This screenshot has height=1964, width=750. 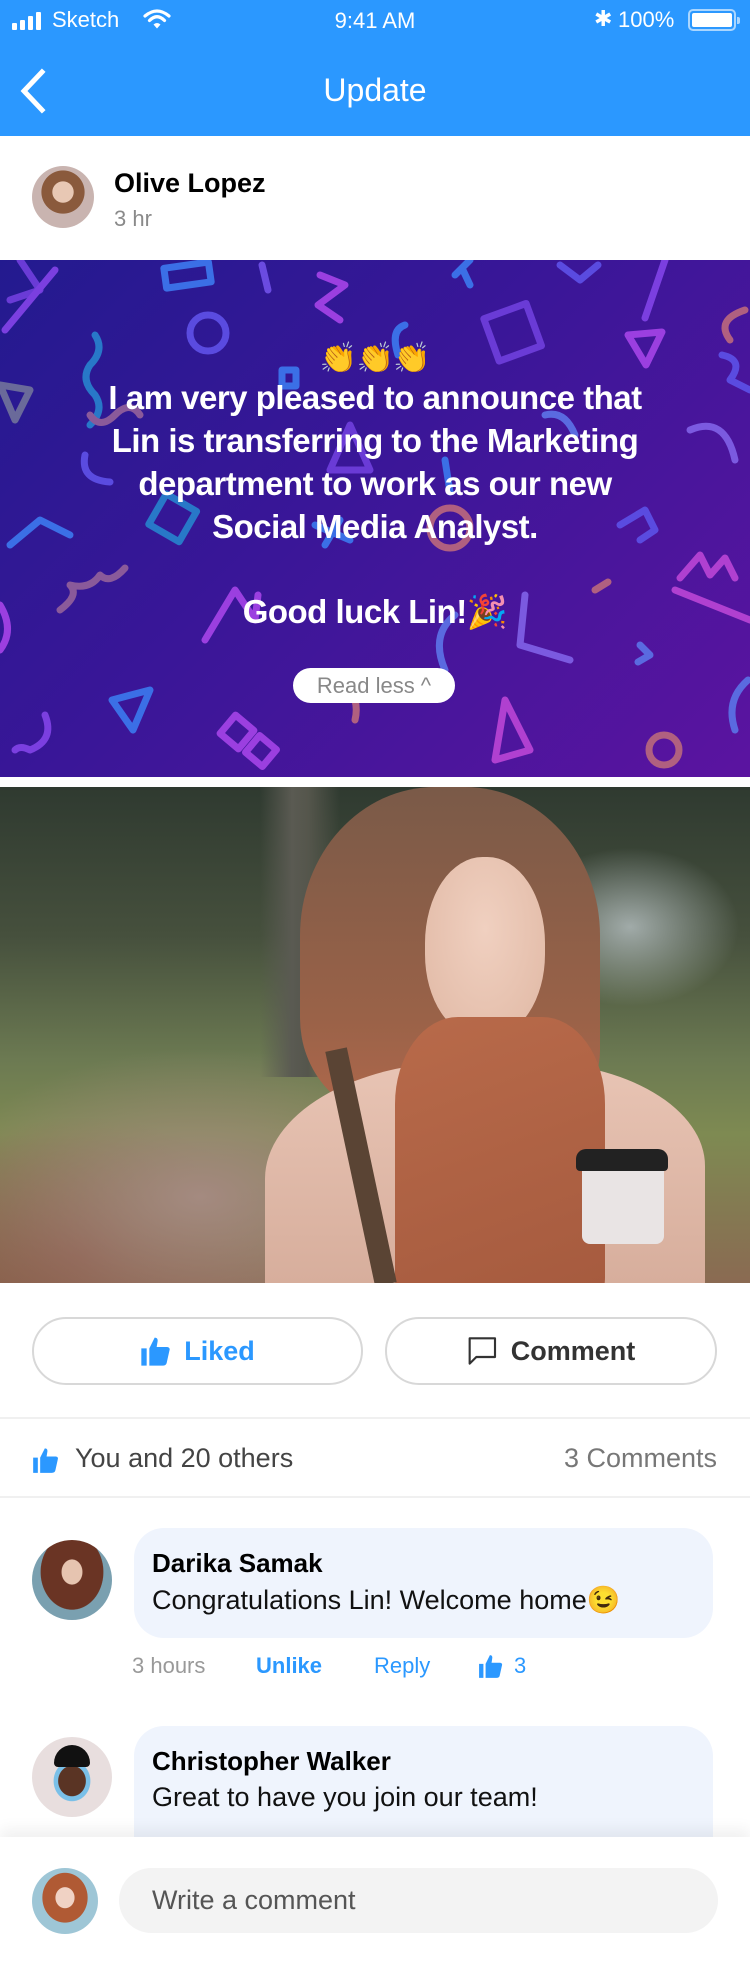 What do you see at coordinates (65, 1901) in the screenshot?
I see `current-user-avatar` at bounding box center [65, 1901].